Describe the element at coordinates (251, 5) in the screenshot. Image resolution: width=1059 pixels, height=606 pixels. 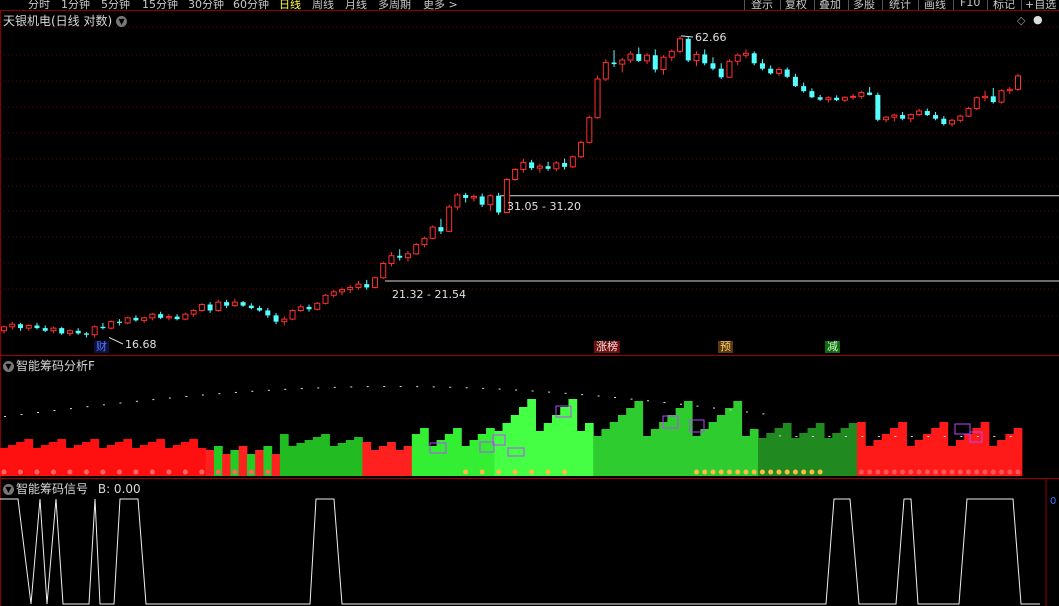
I see `tab-60min: 60分钟` at that location.